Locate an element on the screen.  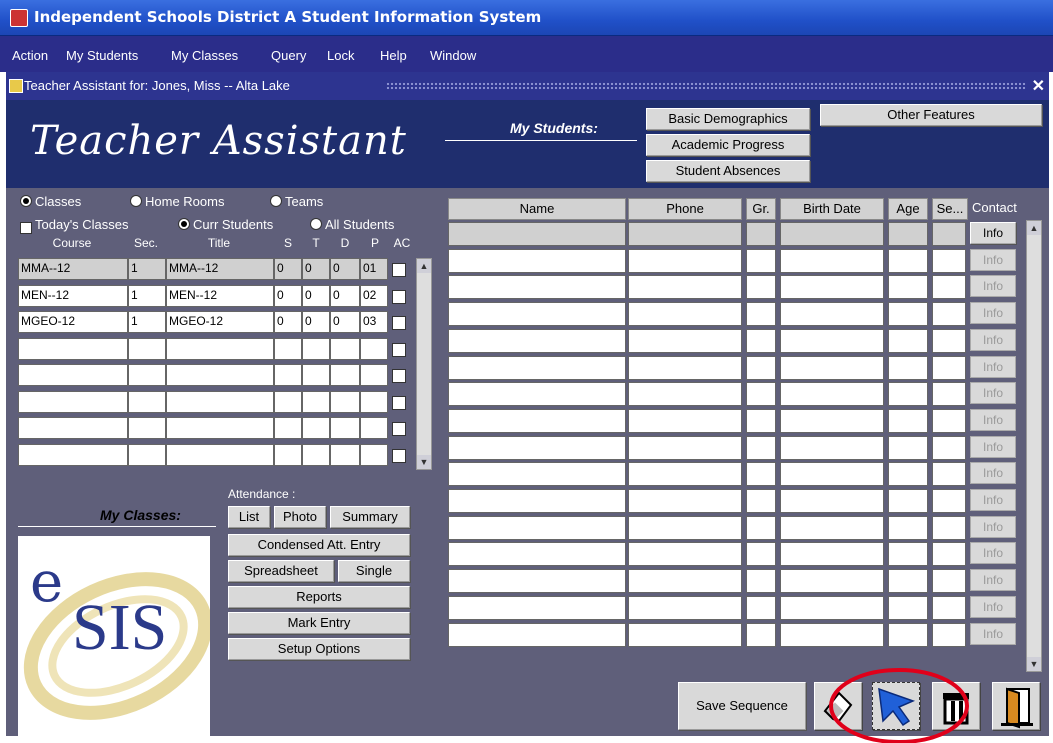
cell-title: MMA--12 is located at coordinates (220, 269).